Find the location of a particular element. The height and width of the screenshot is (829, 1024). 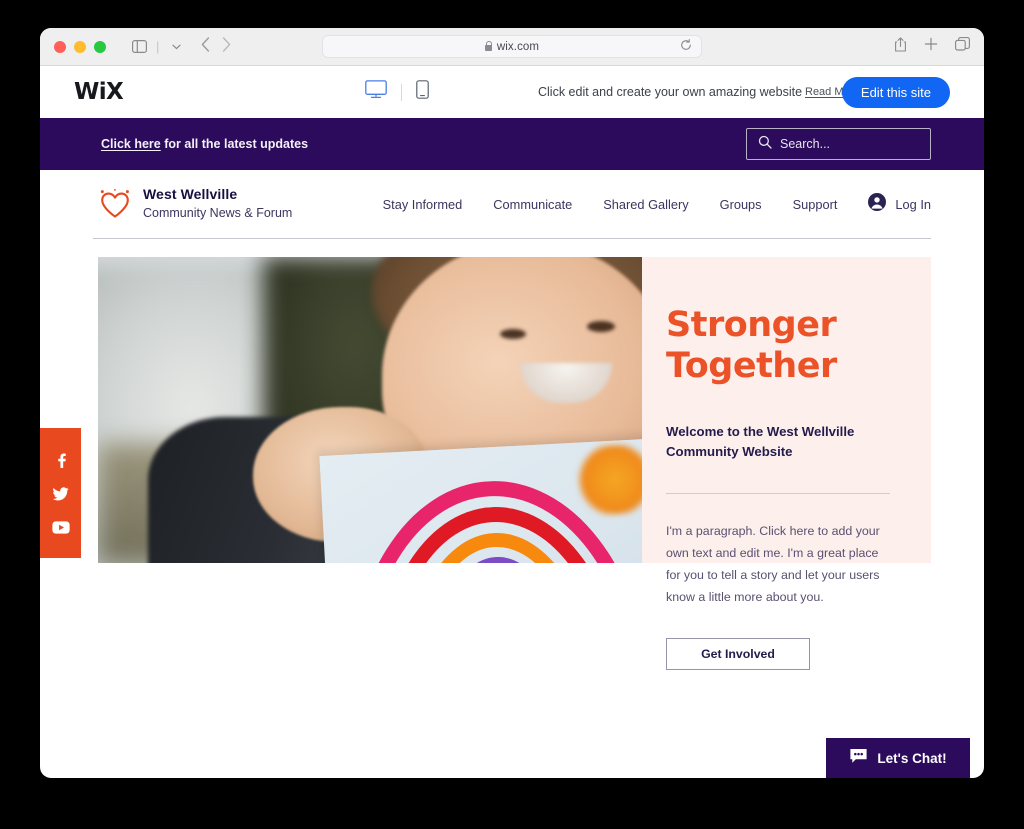

share-icon is located at coordinates (900, 46).